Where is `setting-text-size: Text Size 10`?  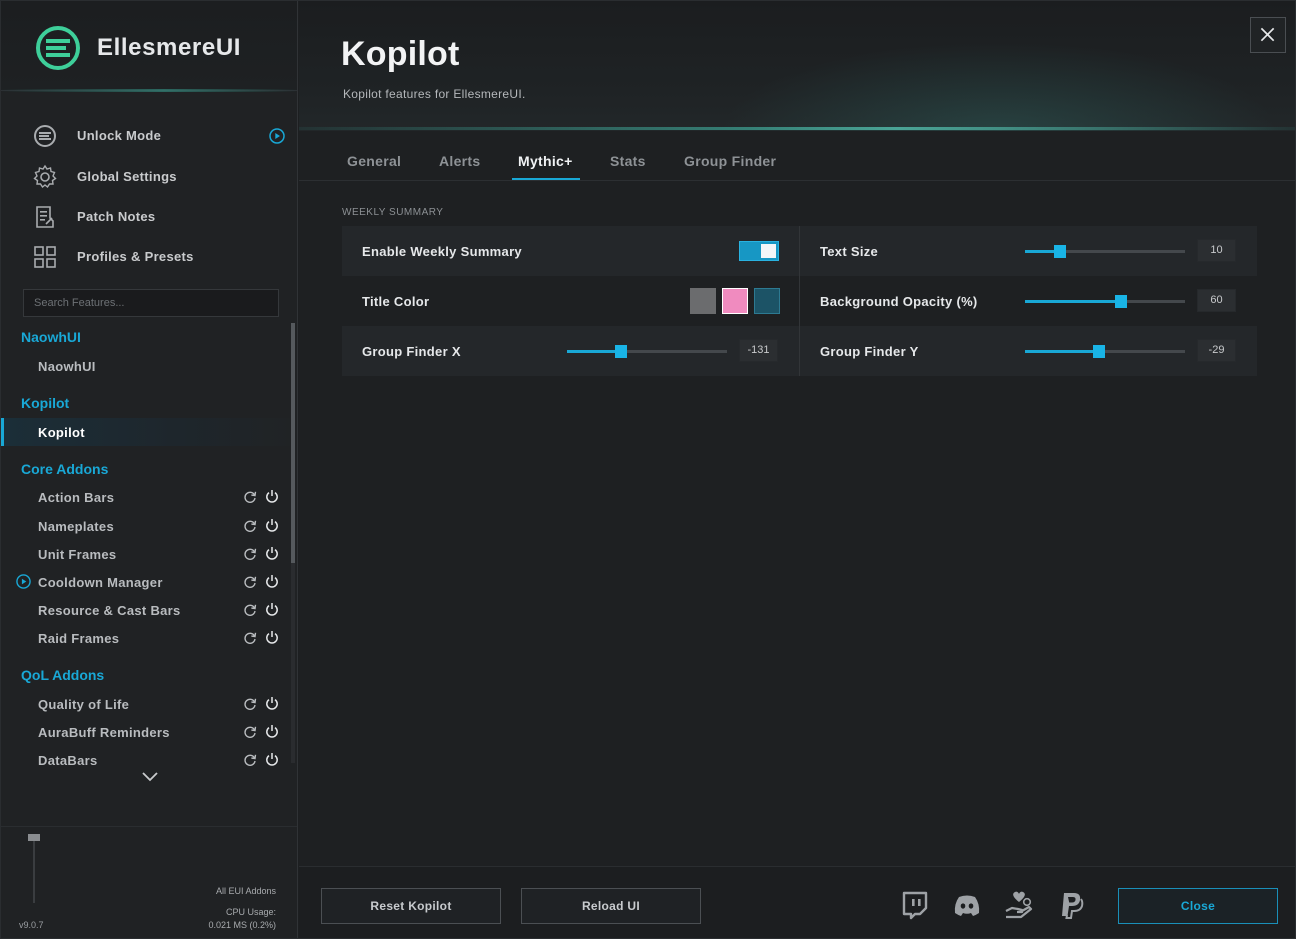 setting-text-size: Text Size 10 is located at coordinates (1028, 251).